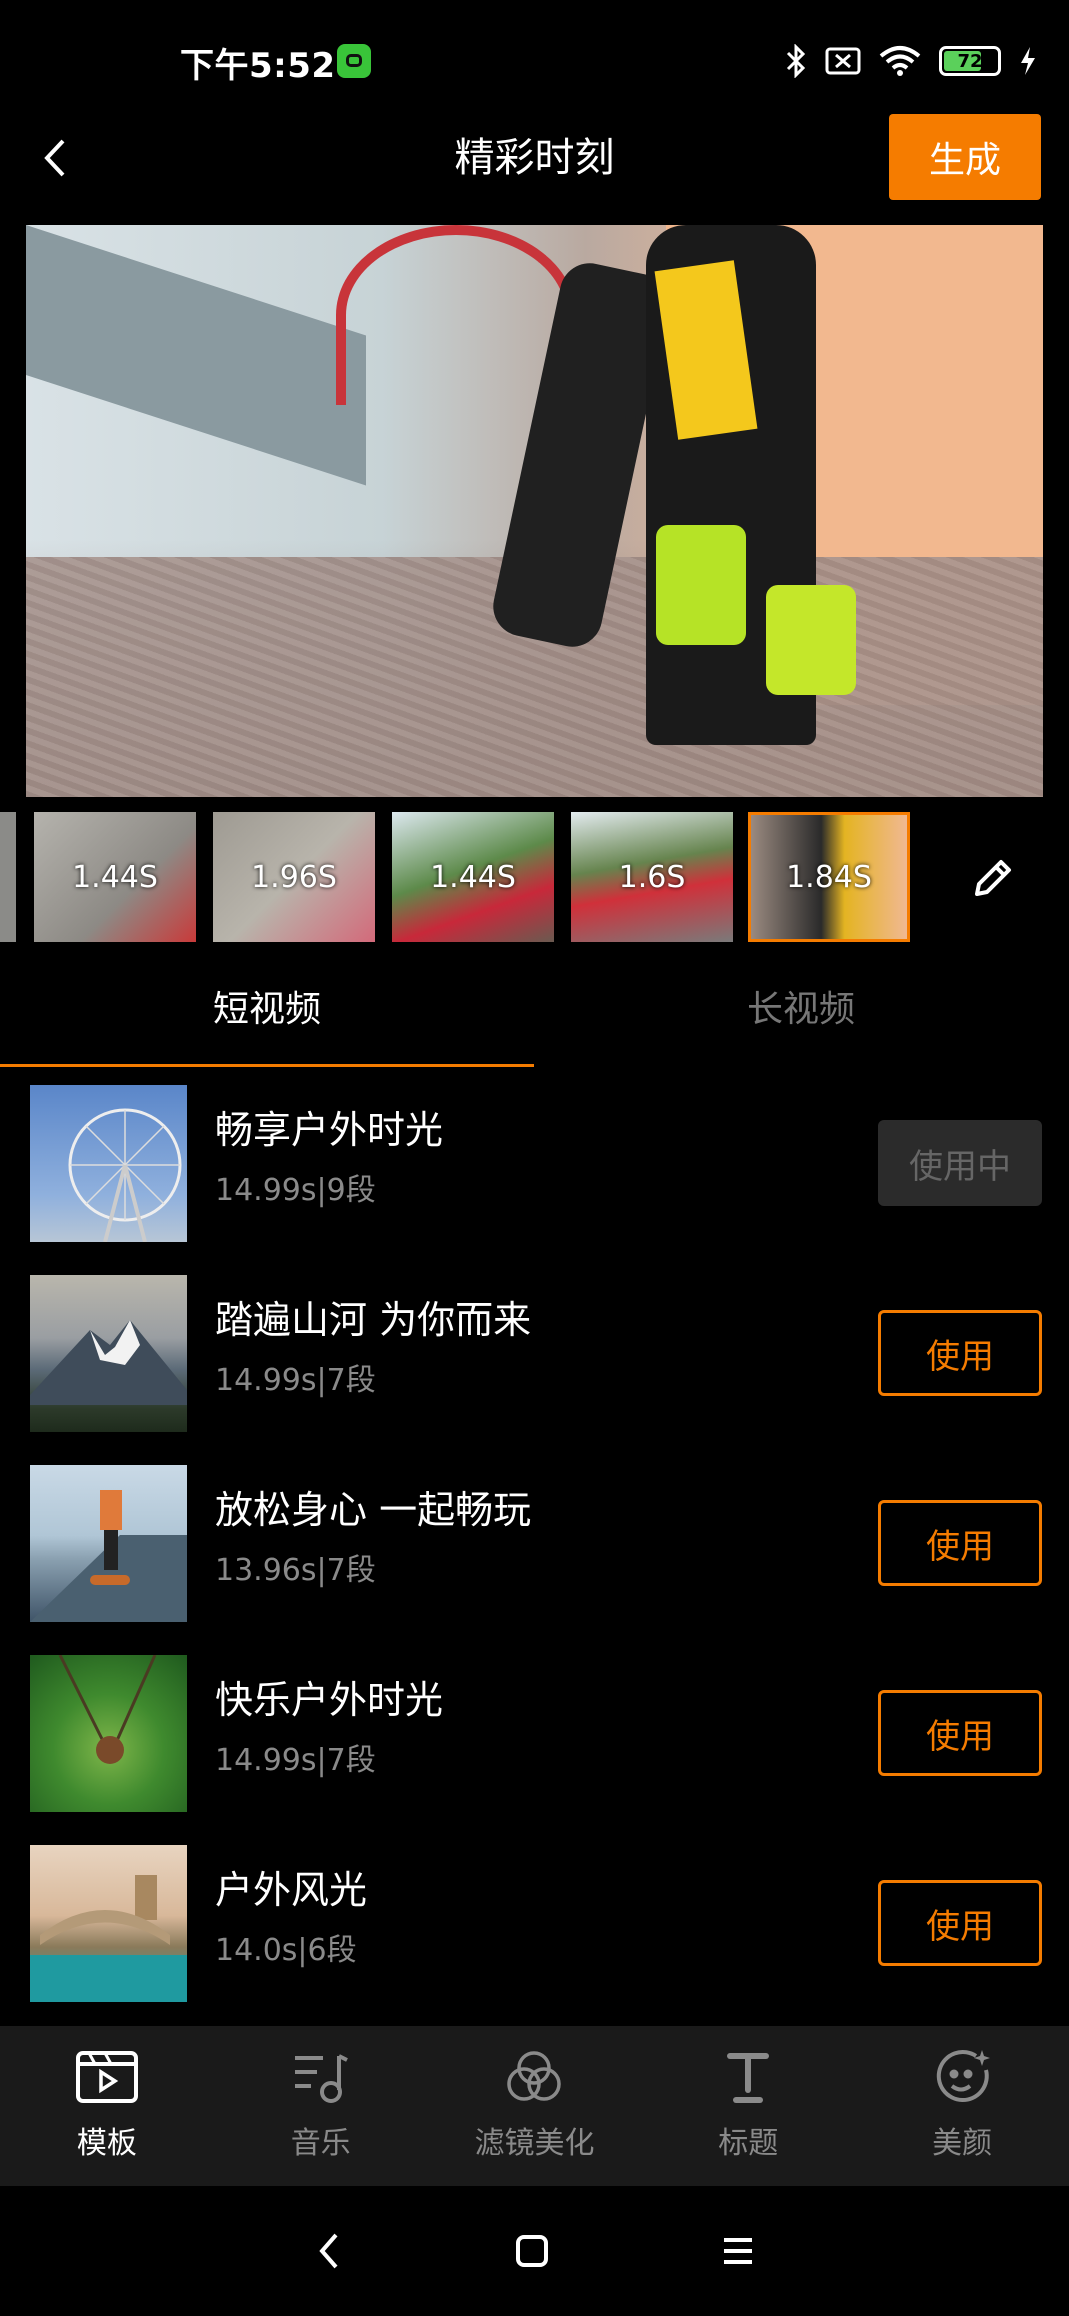 The image size is (1069, 2316). I want to click on clip-strip: 1.44S 1.96S 1.44S 1.6S 1.84S, so click(534, 879).